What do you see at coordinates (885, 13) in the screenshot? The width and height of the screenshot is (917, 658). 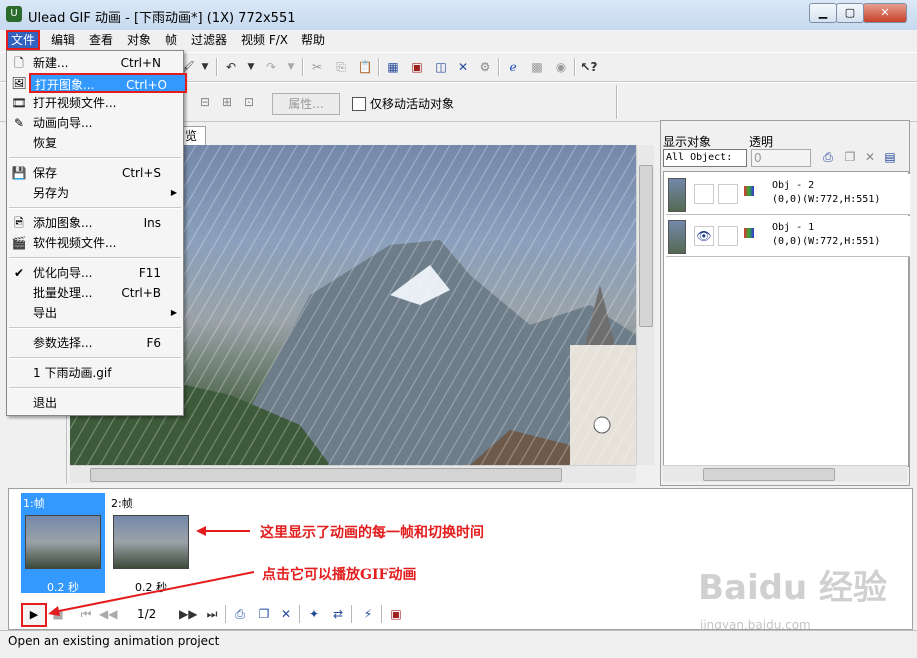 I see `close-button: ✕` at bounding box center [885, 13].